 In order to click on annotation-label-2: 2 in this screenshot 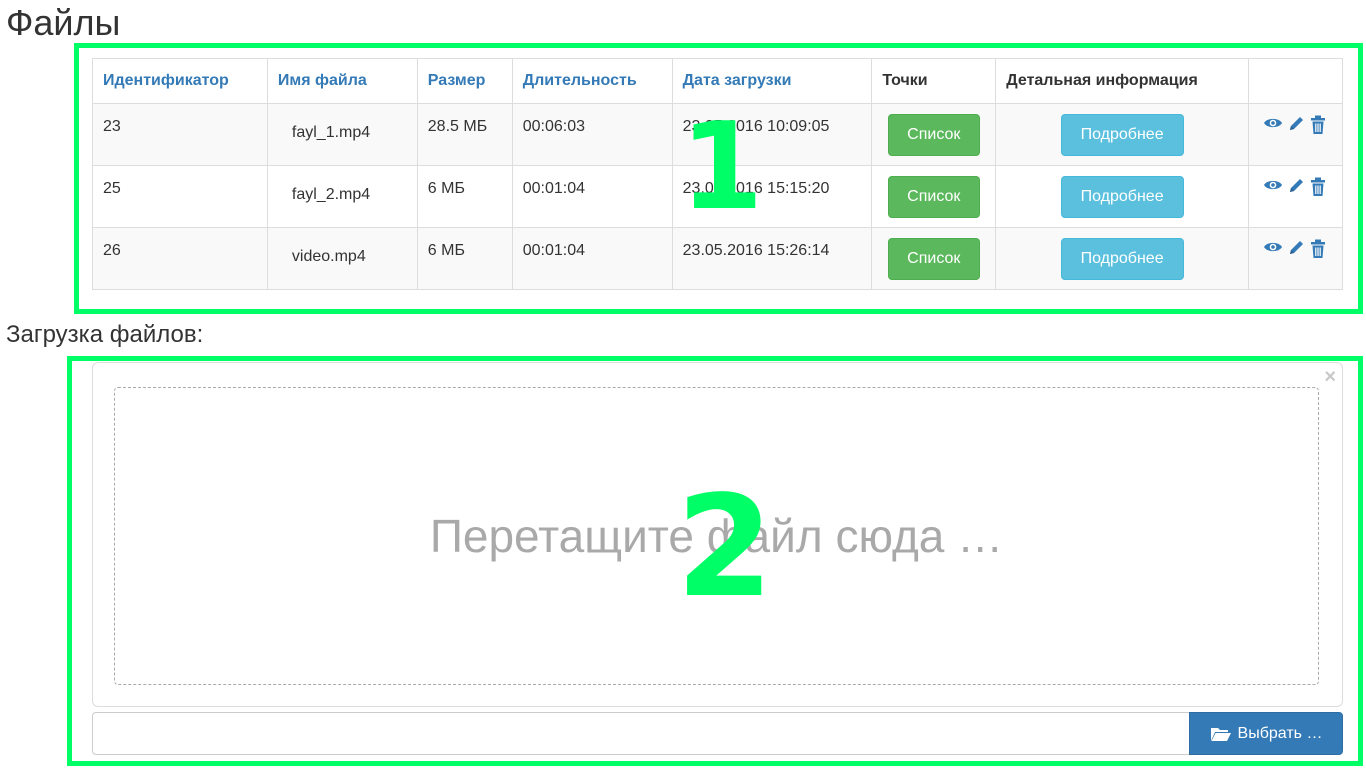, I will do `click(725, 547)`.